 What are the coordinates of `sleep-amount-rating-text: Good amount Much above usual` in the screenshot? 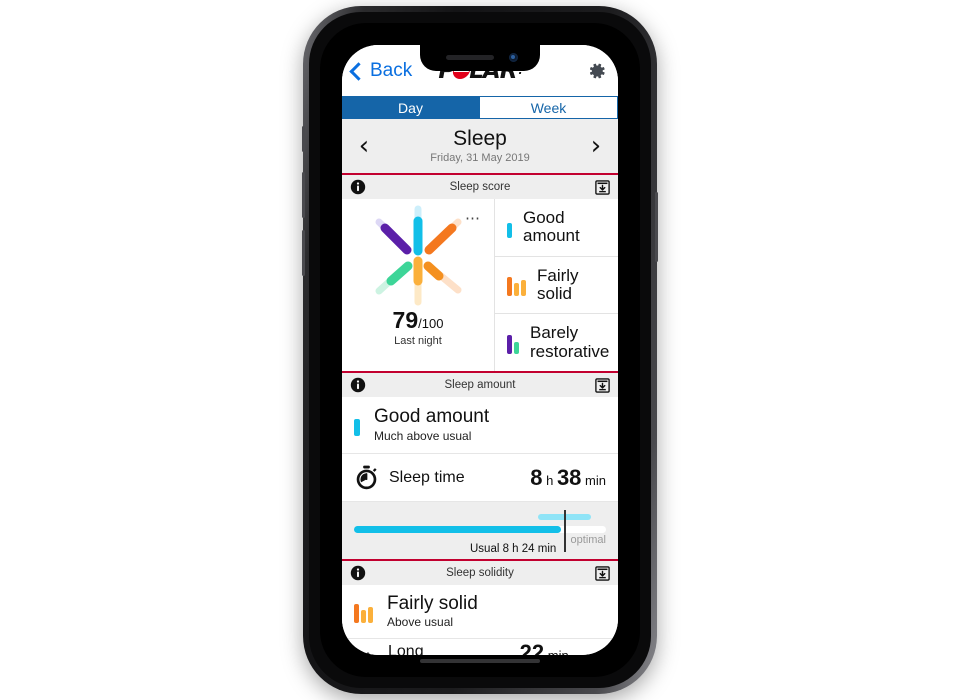 It's located at (432, 424).